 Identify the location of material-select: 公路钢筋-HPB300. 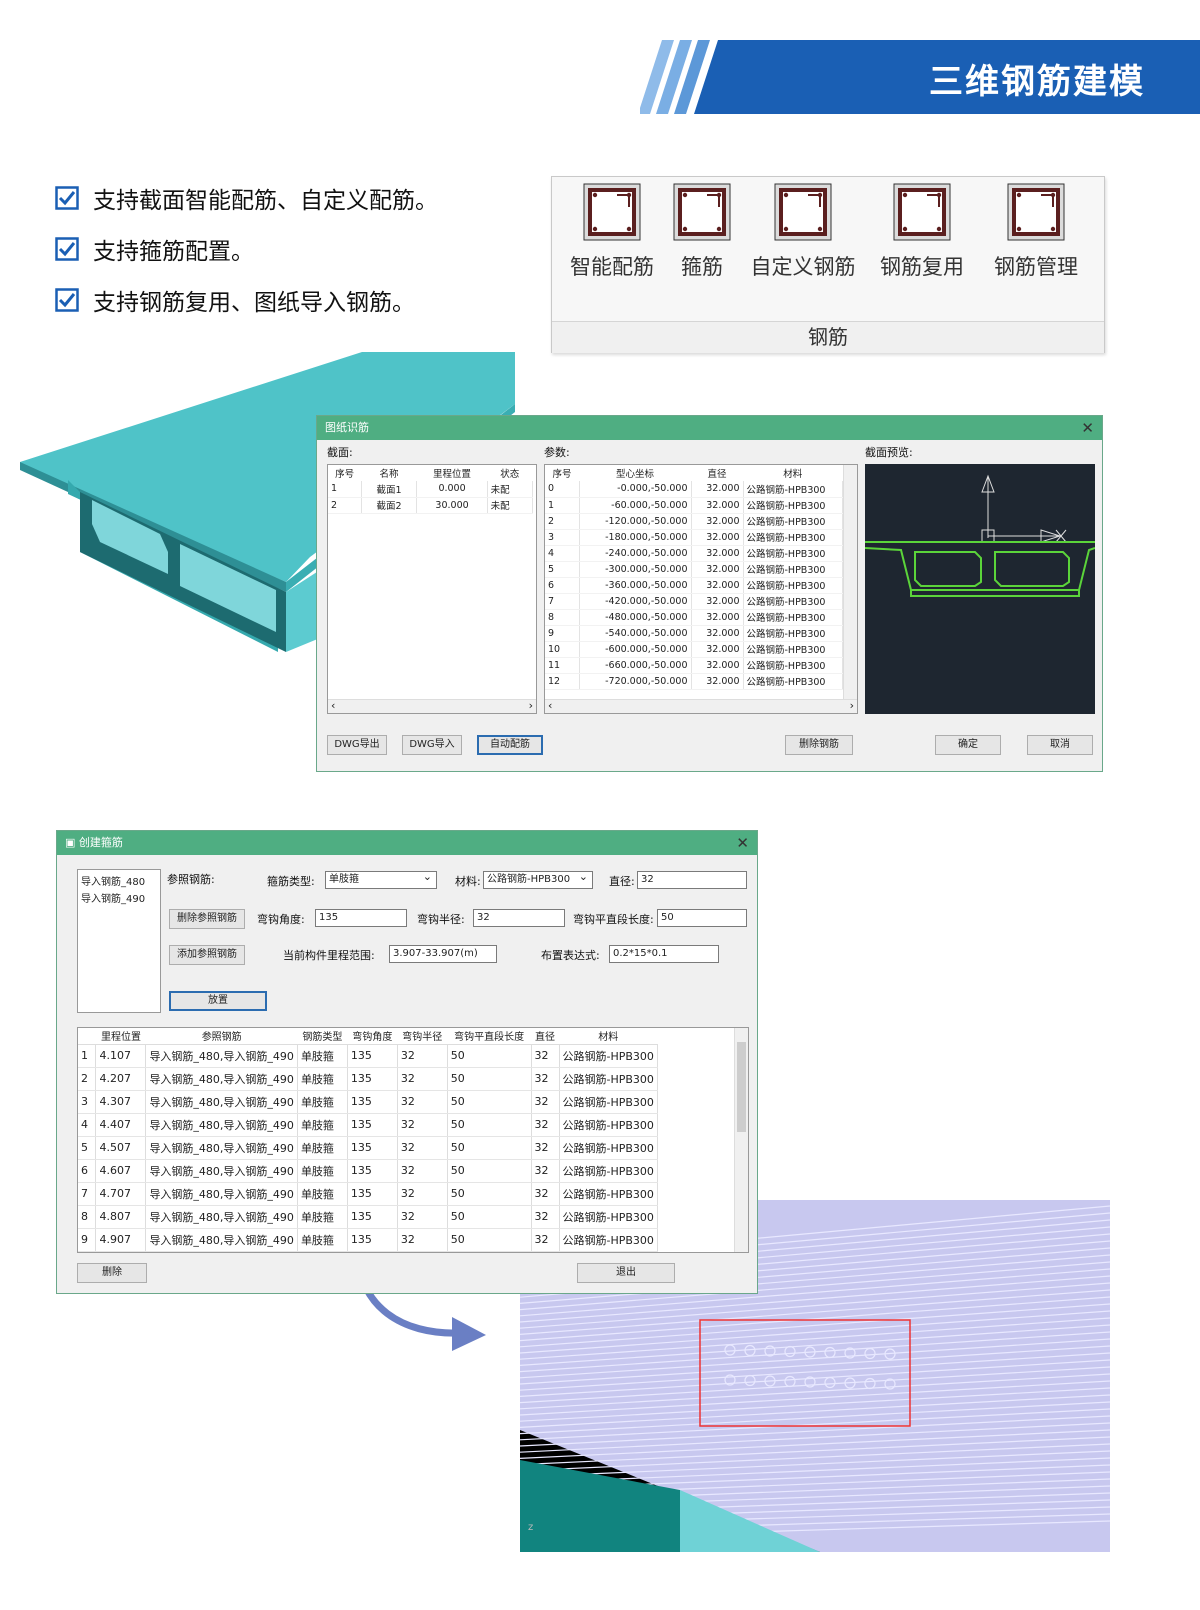
(538, 880).